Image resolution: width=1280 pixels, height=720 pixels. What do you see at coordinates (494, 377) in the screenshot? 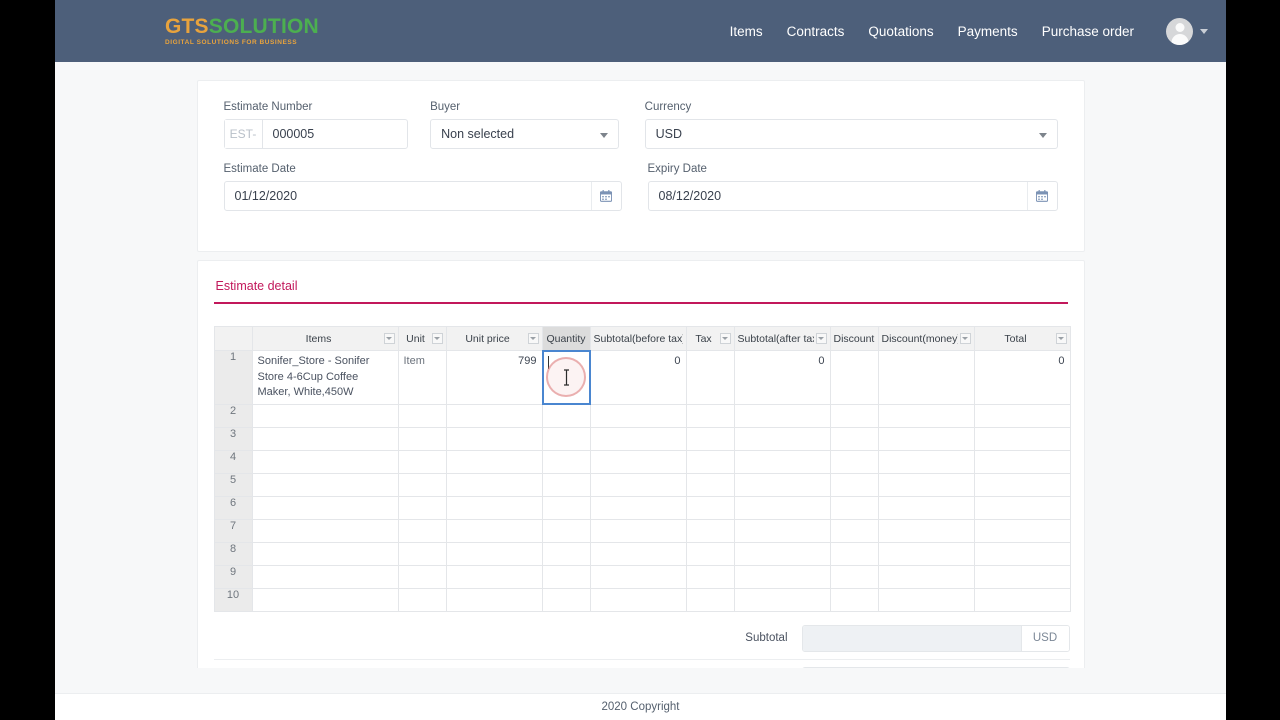
I see `cell-unit-price: 799` at bounding box center [494, 377].